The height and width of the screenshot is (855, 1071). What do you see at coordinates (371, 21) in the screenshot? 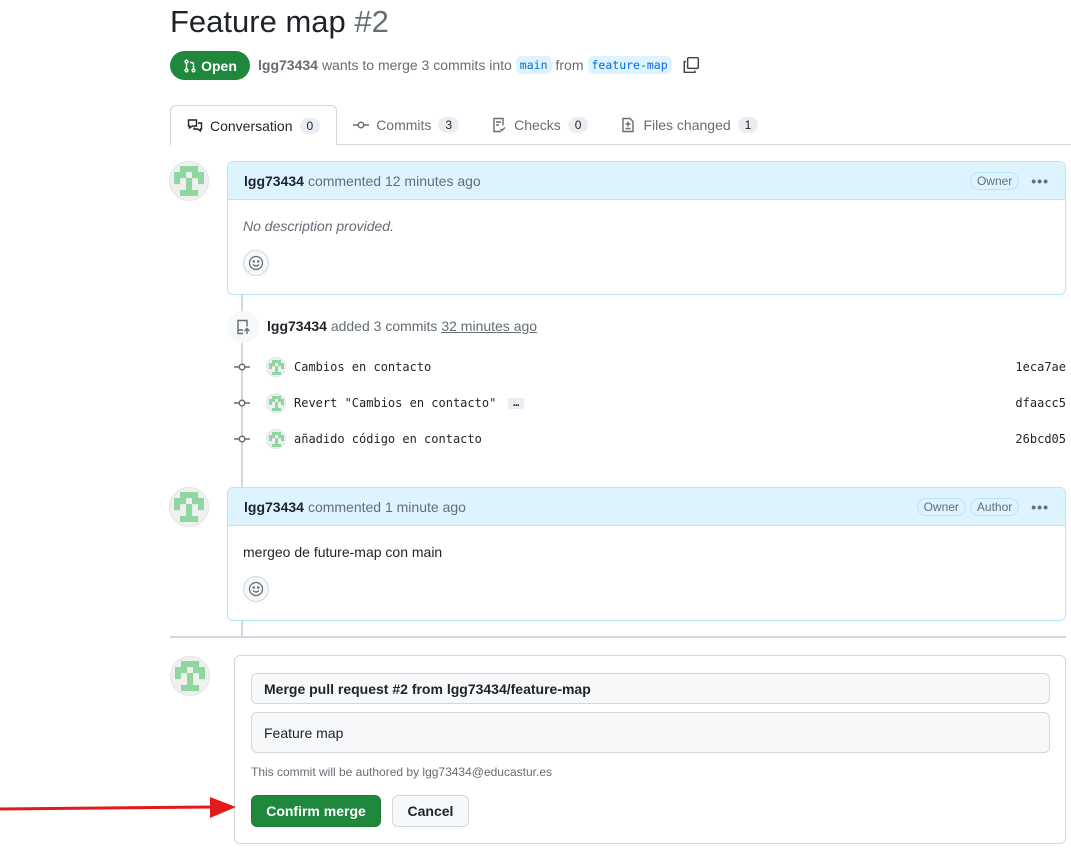
I see `pr-number: #2` at bounding box center [371, 21].